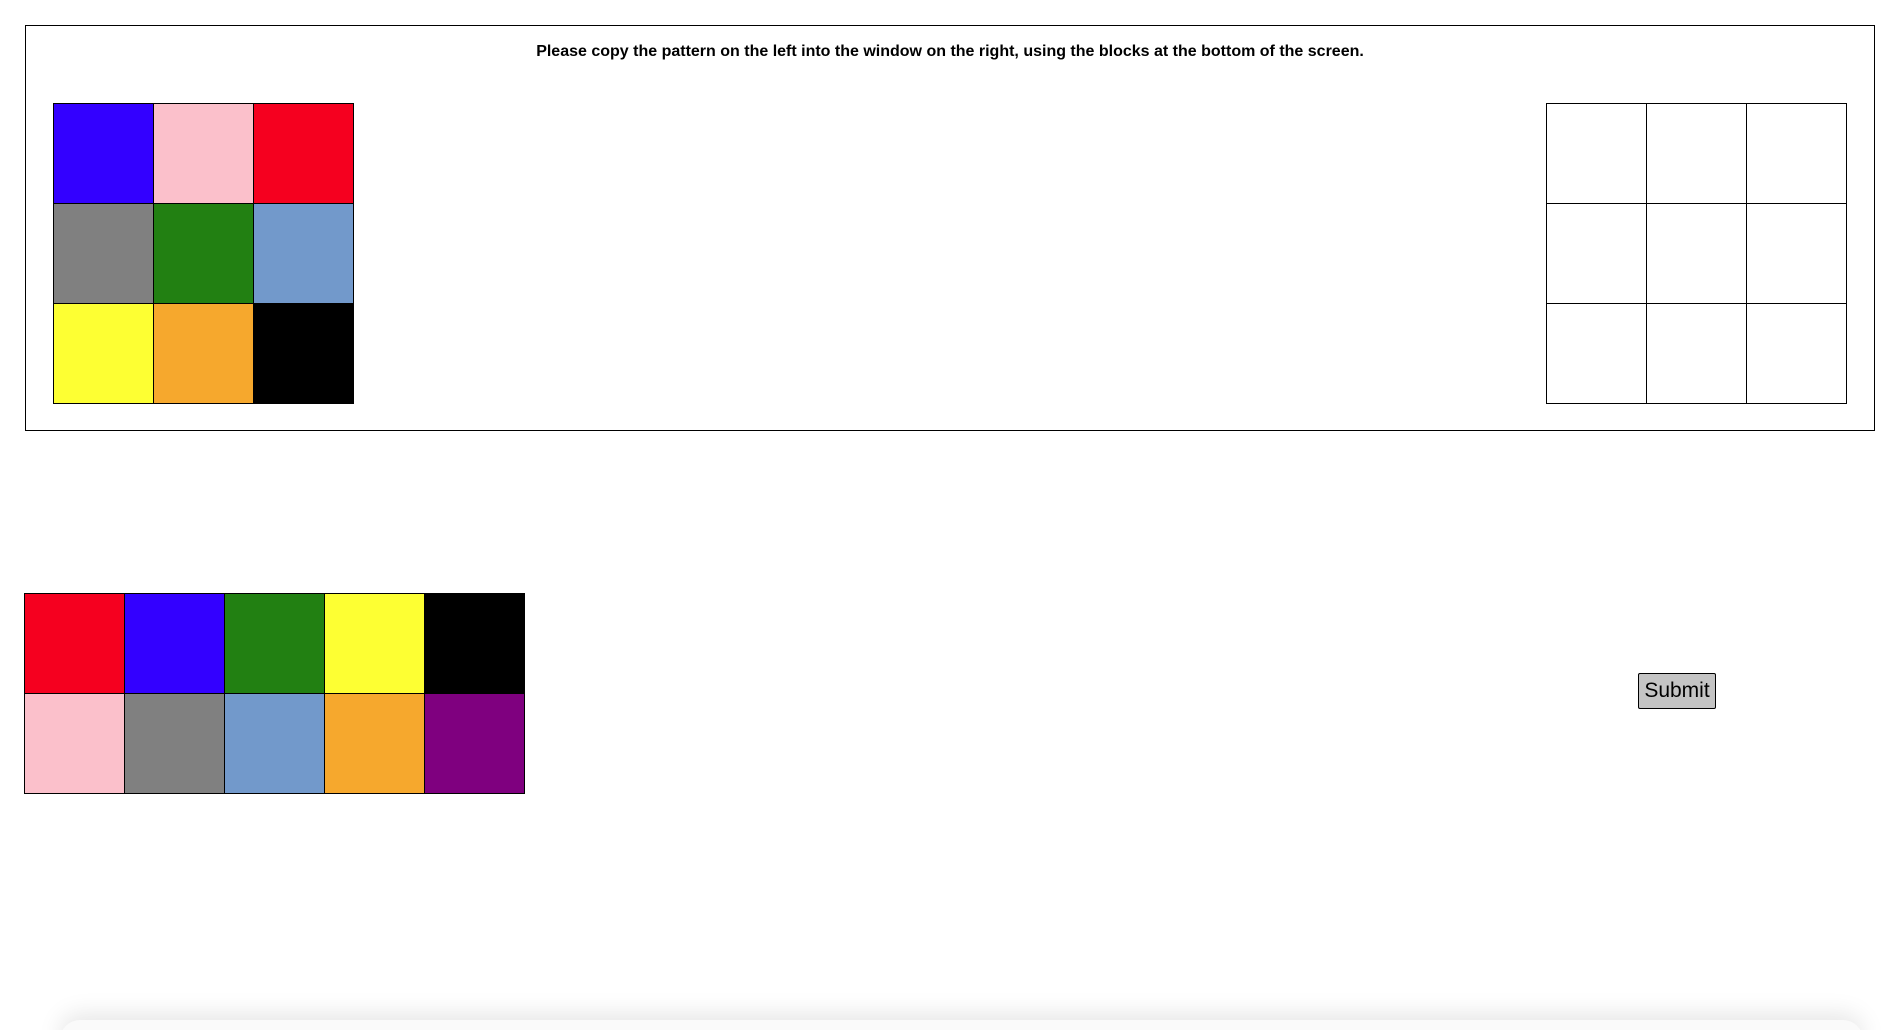  Describe the element at coordinates (104, 254) in the screenshot. I see `target-cell-gray` at that location.